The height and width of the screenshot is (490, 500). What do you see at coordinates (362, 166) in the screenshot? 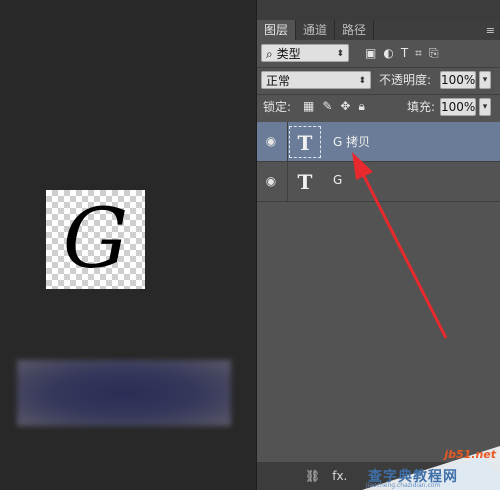
I see `annotation-arrow-head` at bounding box center [362, 166].